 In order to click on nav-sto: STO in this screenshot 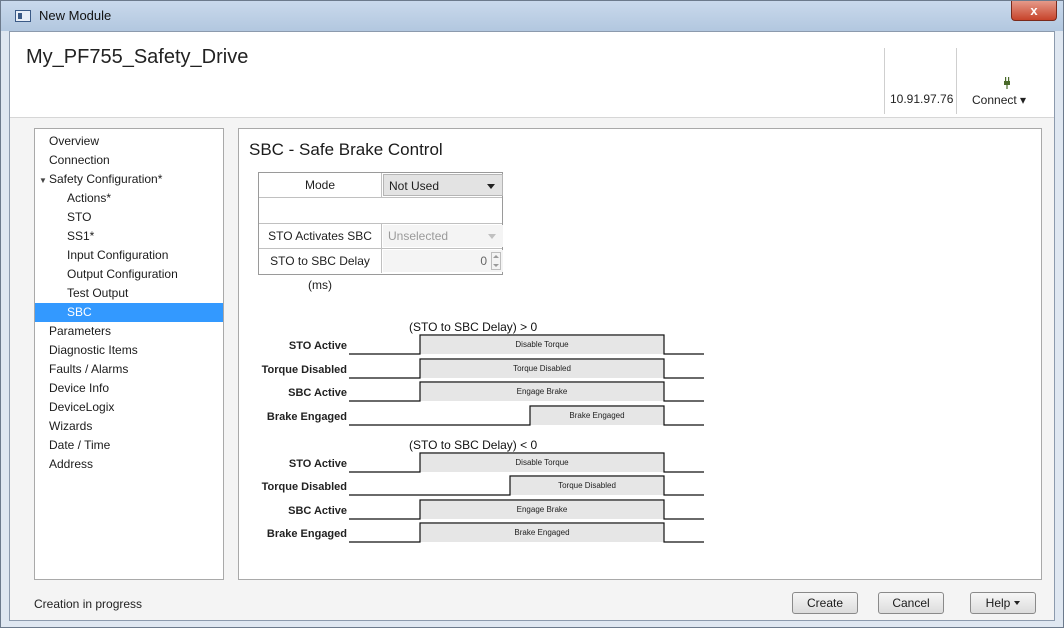, I will do `click(129, 217)`.